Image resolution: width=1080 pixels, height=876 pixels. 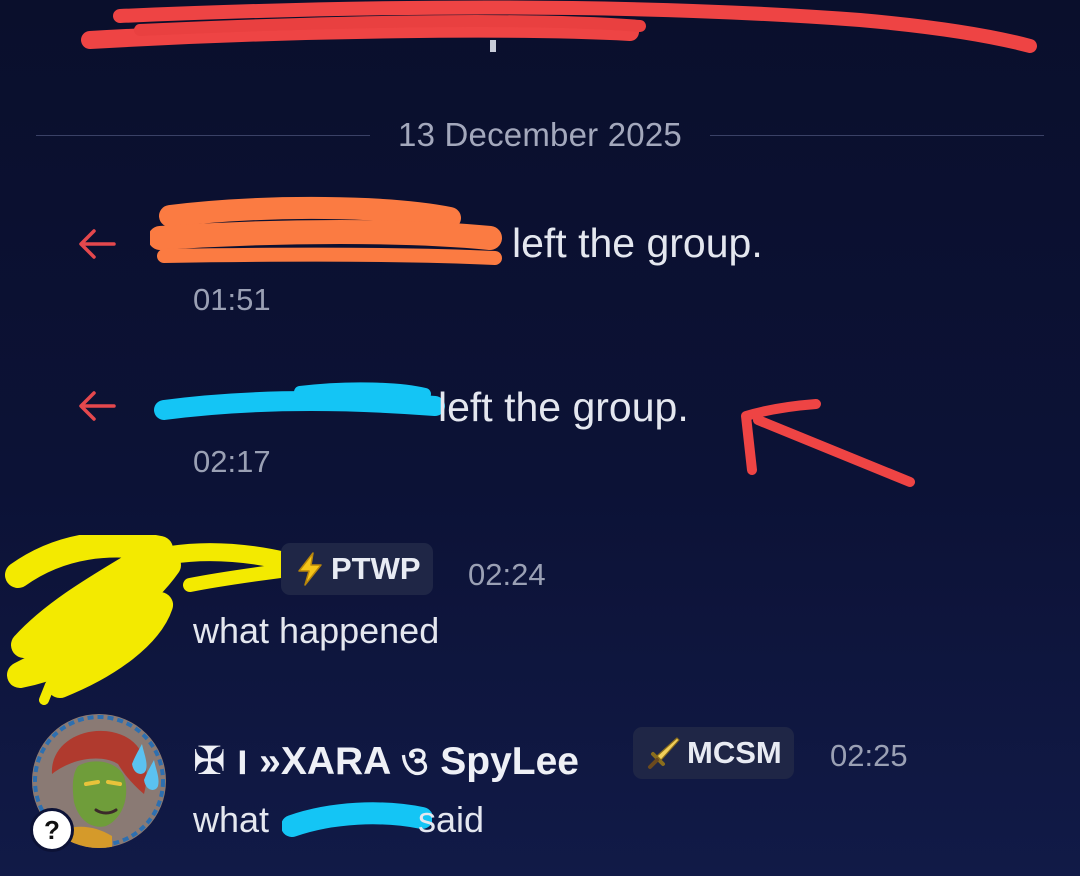 What do you see at coordinates (451, 819) in the screenshot?
I see `message-text-end: said` at bounding box center [451, 819].